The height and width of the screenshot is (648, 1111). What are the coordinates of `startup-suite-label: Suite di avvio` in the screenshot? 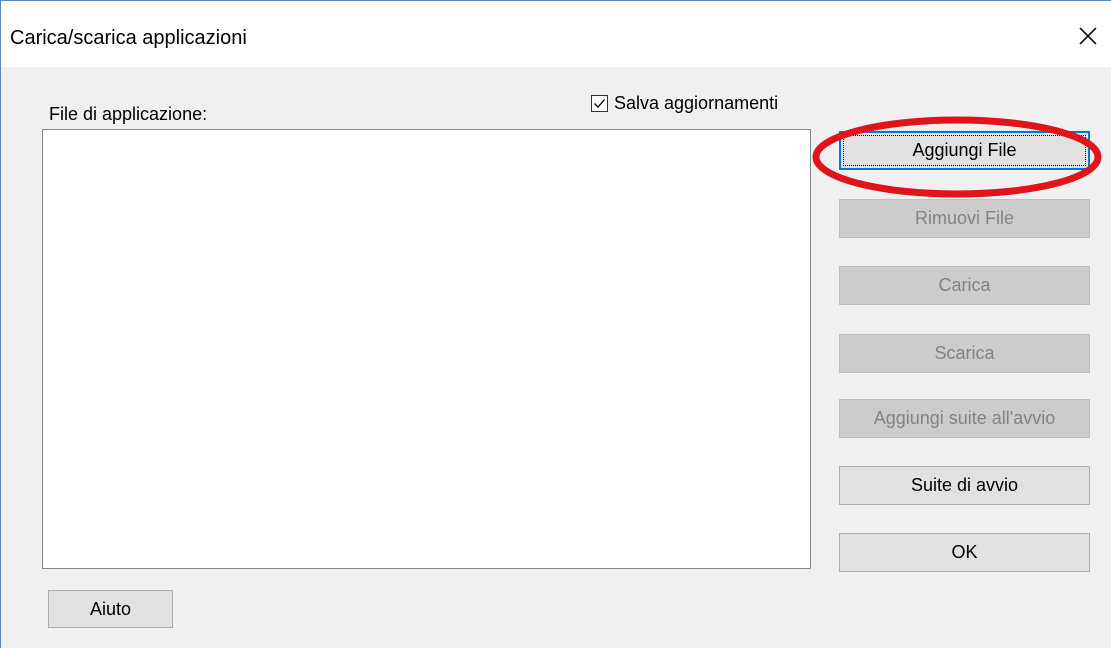 It's located at (964, 485).